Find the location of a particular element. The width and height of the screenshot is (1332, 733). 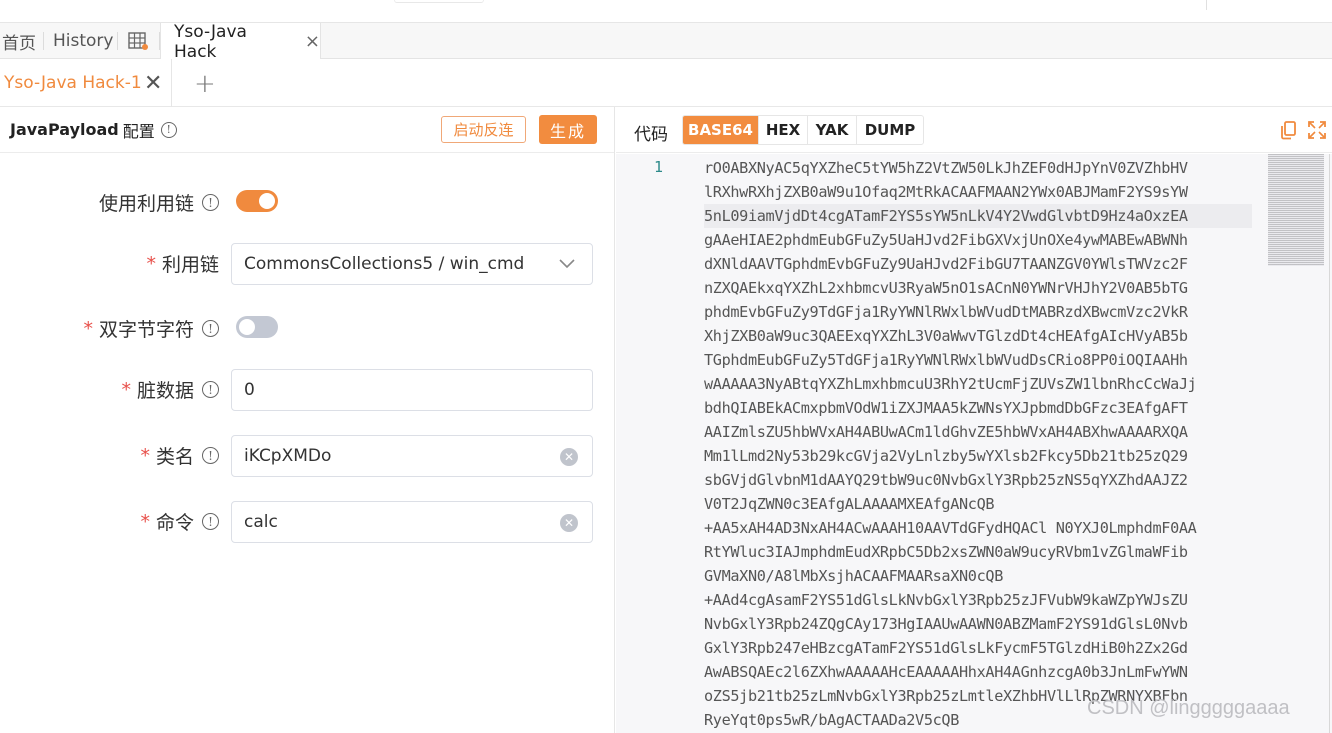

use-chain-row: 使用利用链 ! is located at coordinates (307, 202).